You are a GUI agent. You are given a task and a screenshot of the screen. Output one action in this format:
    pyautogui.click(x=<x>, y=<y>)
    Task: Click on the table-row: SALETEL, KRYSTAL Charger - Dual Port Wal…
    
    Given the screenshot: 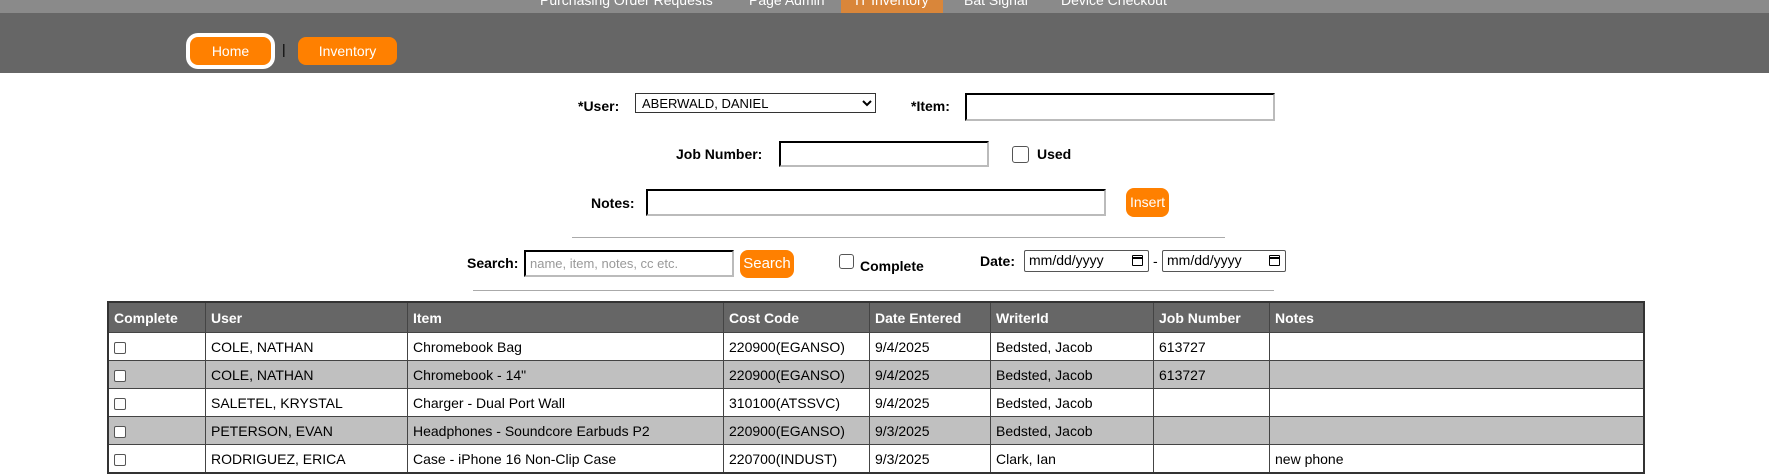 What is the action you would take?
    pyautogui.click(x=876, y=402)
    